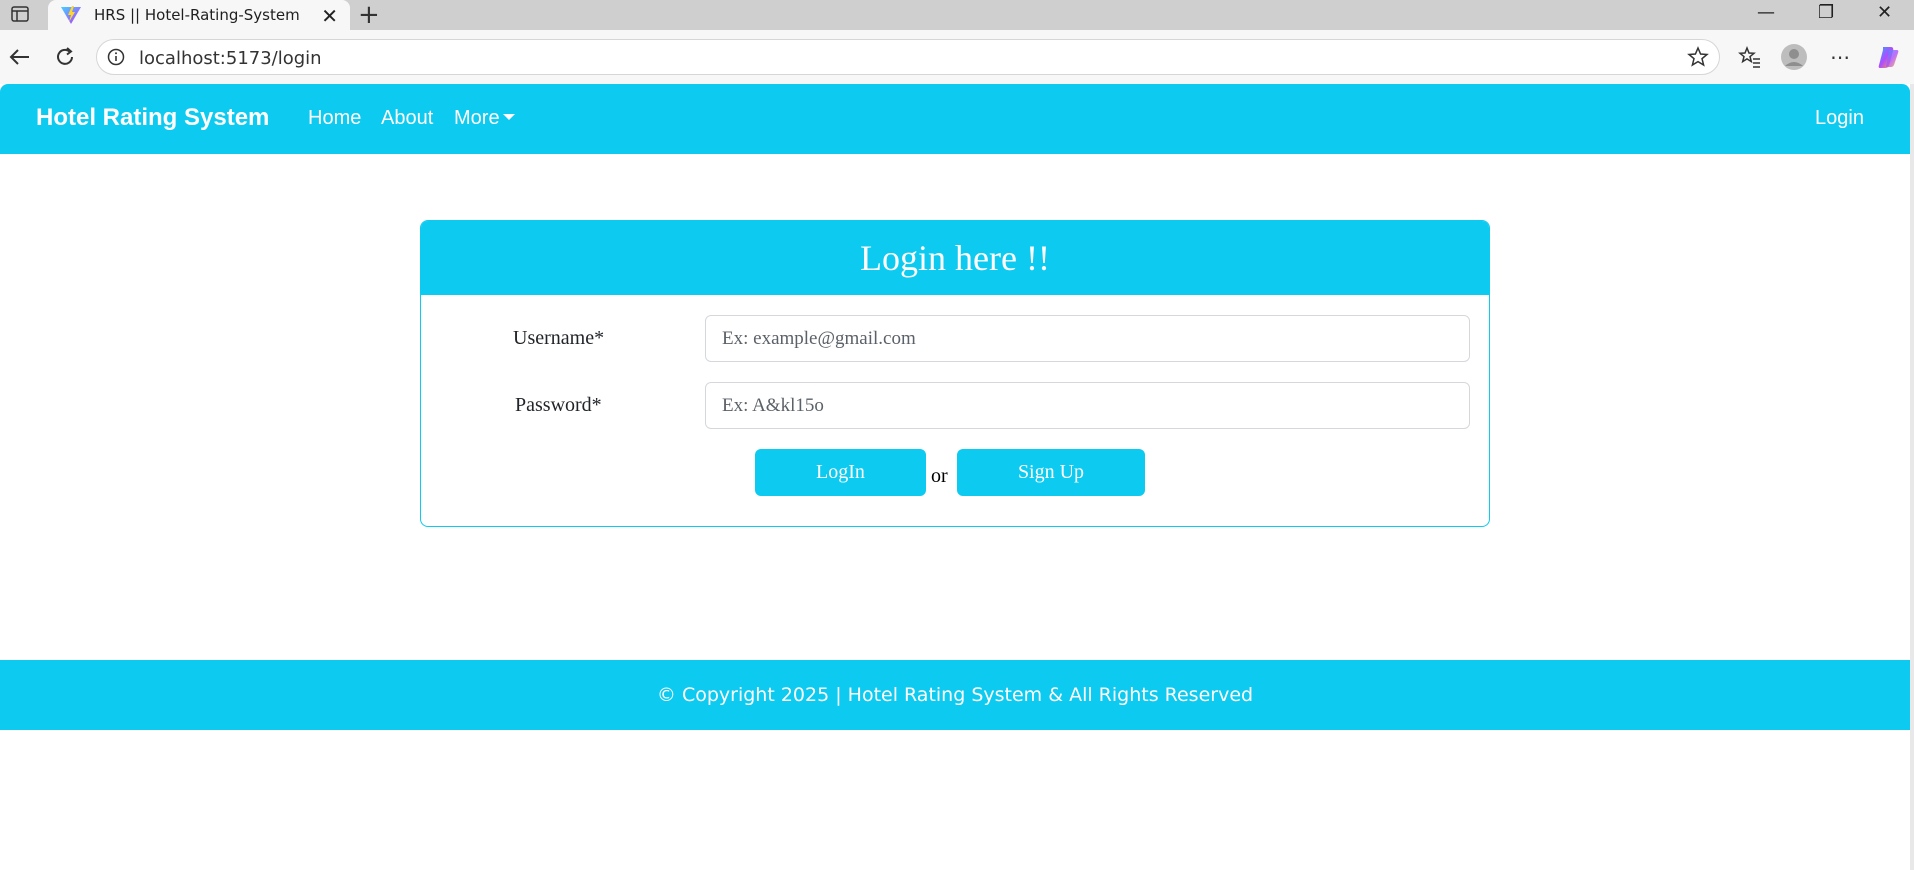  I want to click on close-window-icon: ✕, so click(1884, 12).